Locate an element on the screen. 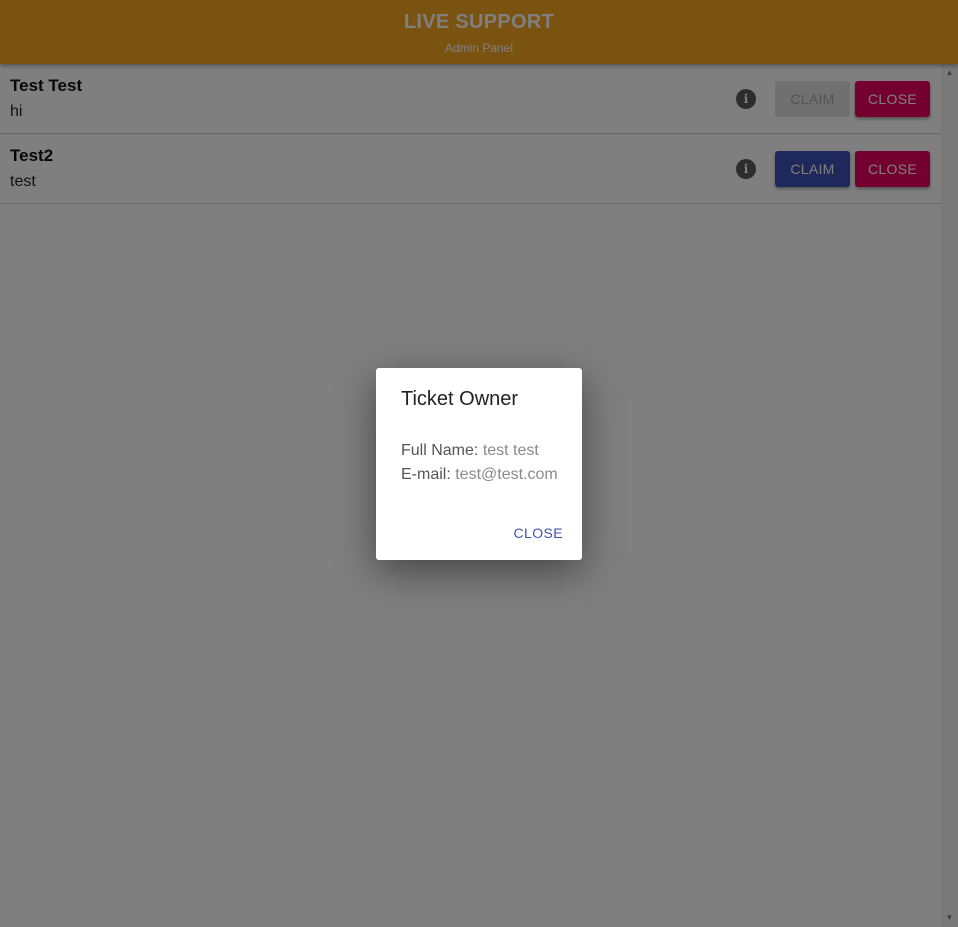 This screenshot has height=927, width=958. full-name-label: Full Name: is located at coordinates (440, 450).